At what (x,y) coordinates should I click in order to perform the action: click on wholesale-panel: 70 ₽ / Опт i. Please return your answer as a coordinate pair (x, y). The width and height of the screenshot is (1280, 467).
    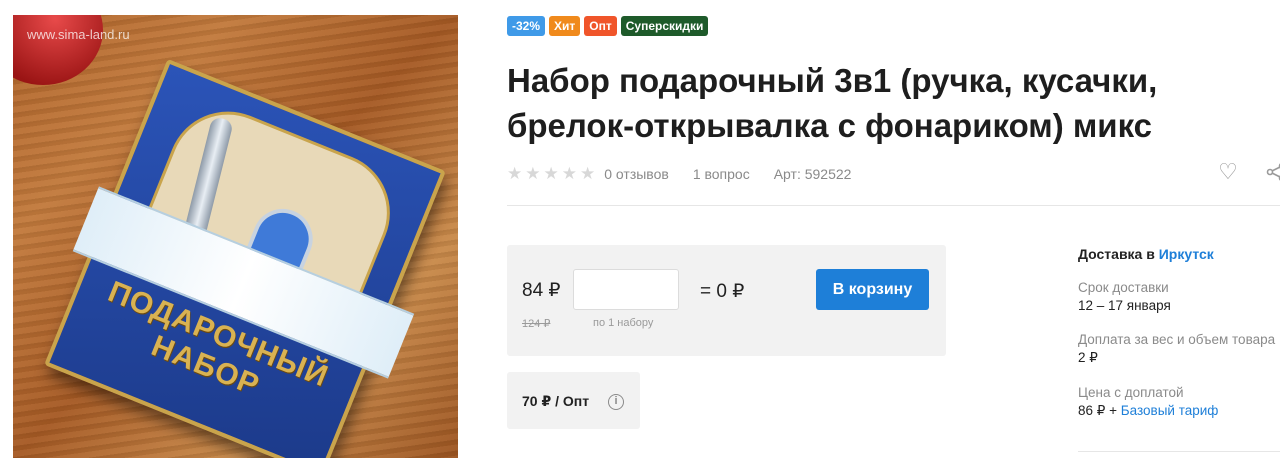
    Looking at the image, I should click on (573, 400).